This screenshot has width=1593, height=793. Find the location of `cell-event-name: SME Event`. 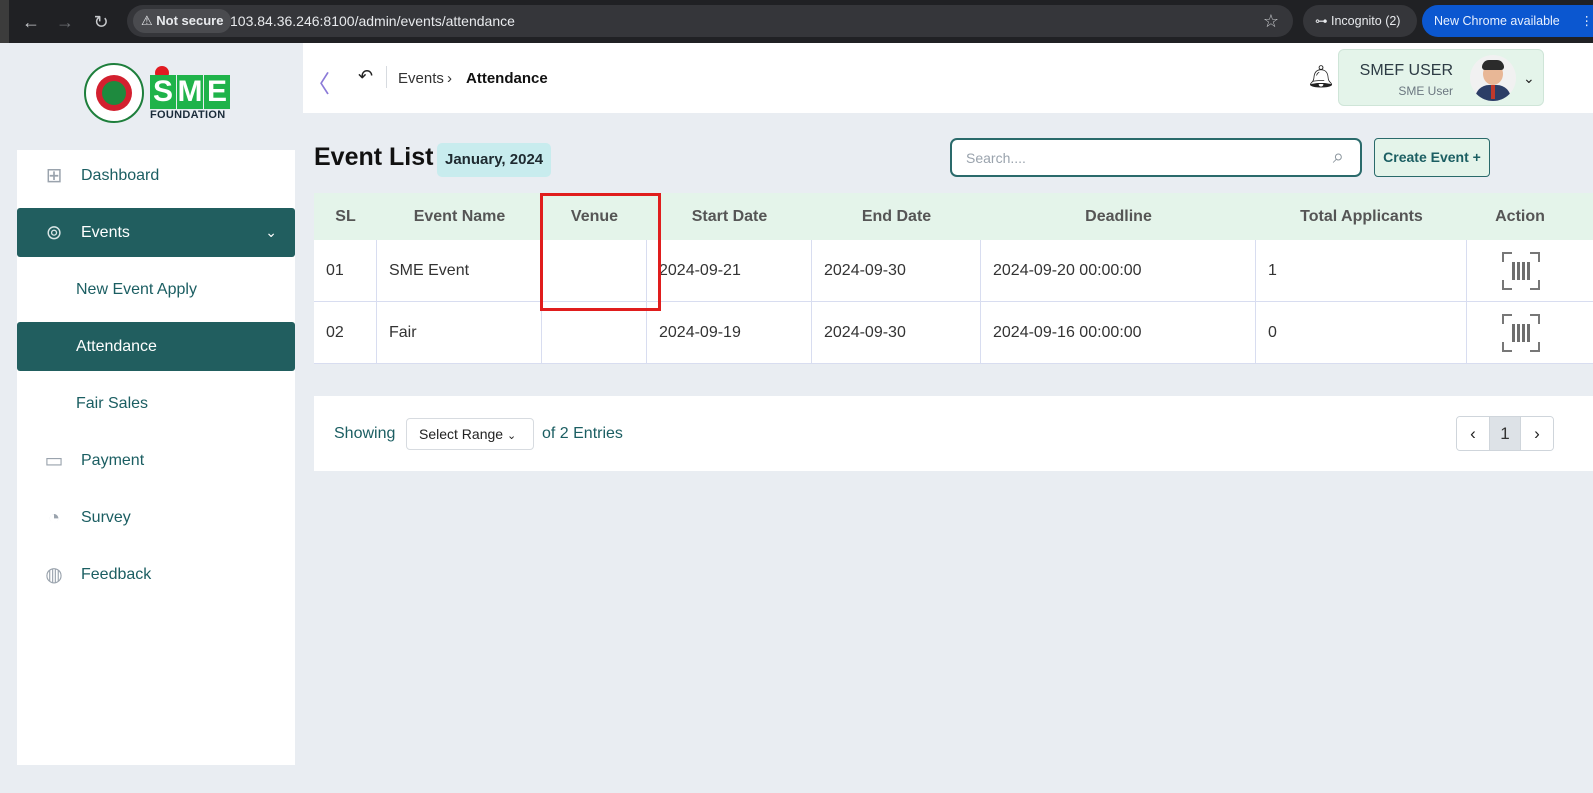

cell-event-name: SME Event is located at coordinates (459, 271).